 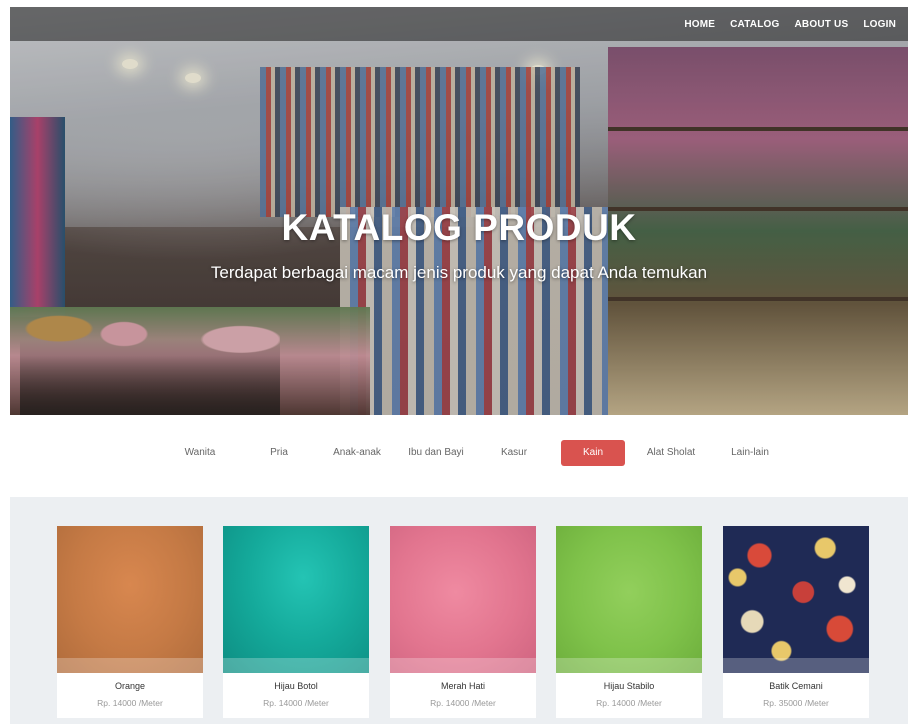 I want to click on tab-alat-sholat: Alat Sholat, so click(x=671, y=453).